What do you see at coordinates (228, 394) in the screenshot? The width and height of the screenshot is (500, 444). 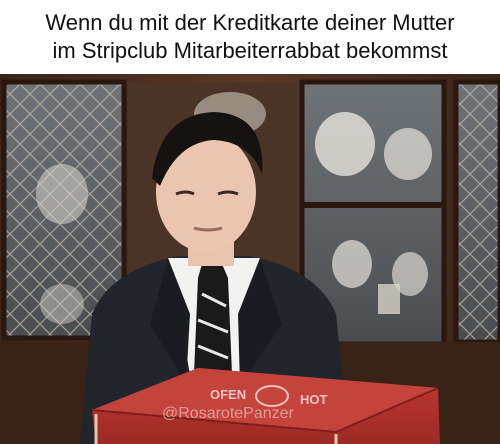 I see `box-print-left: OFEN` at bounding box center [228, 394].